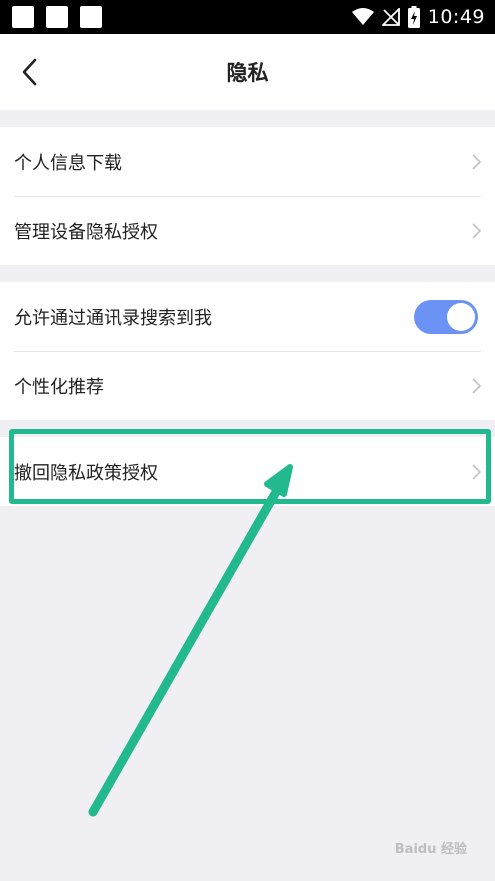 The width and height of the screenshot is (495, 881). I want to click on page-header: 隐私, so click(247, 72).